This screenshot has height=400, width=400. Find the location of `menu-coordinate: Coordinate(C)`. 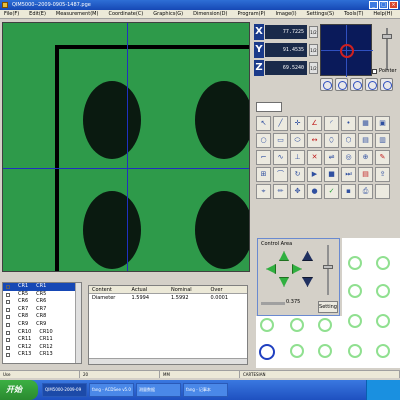

menu-coordinate: Coordinate(C) is located at coordinates (125, 14).